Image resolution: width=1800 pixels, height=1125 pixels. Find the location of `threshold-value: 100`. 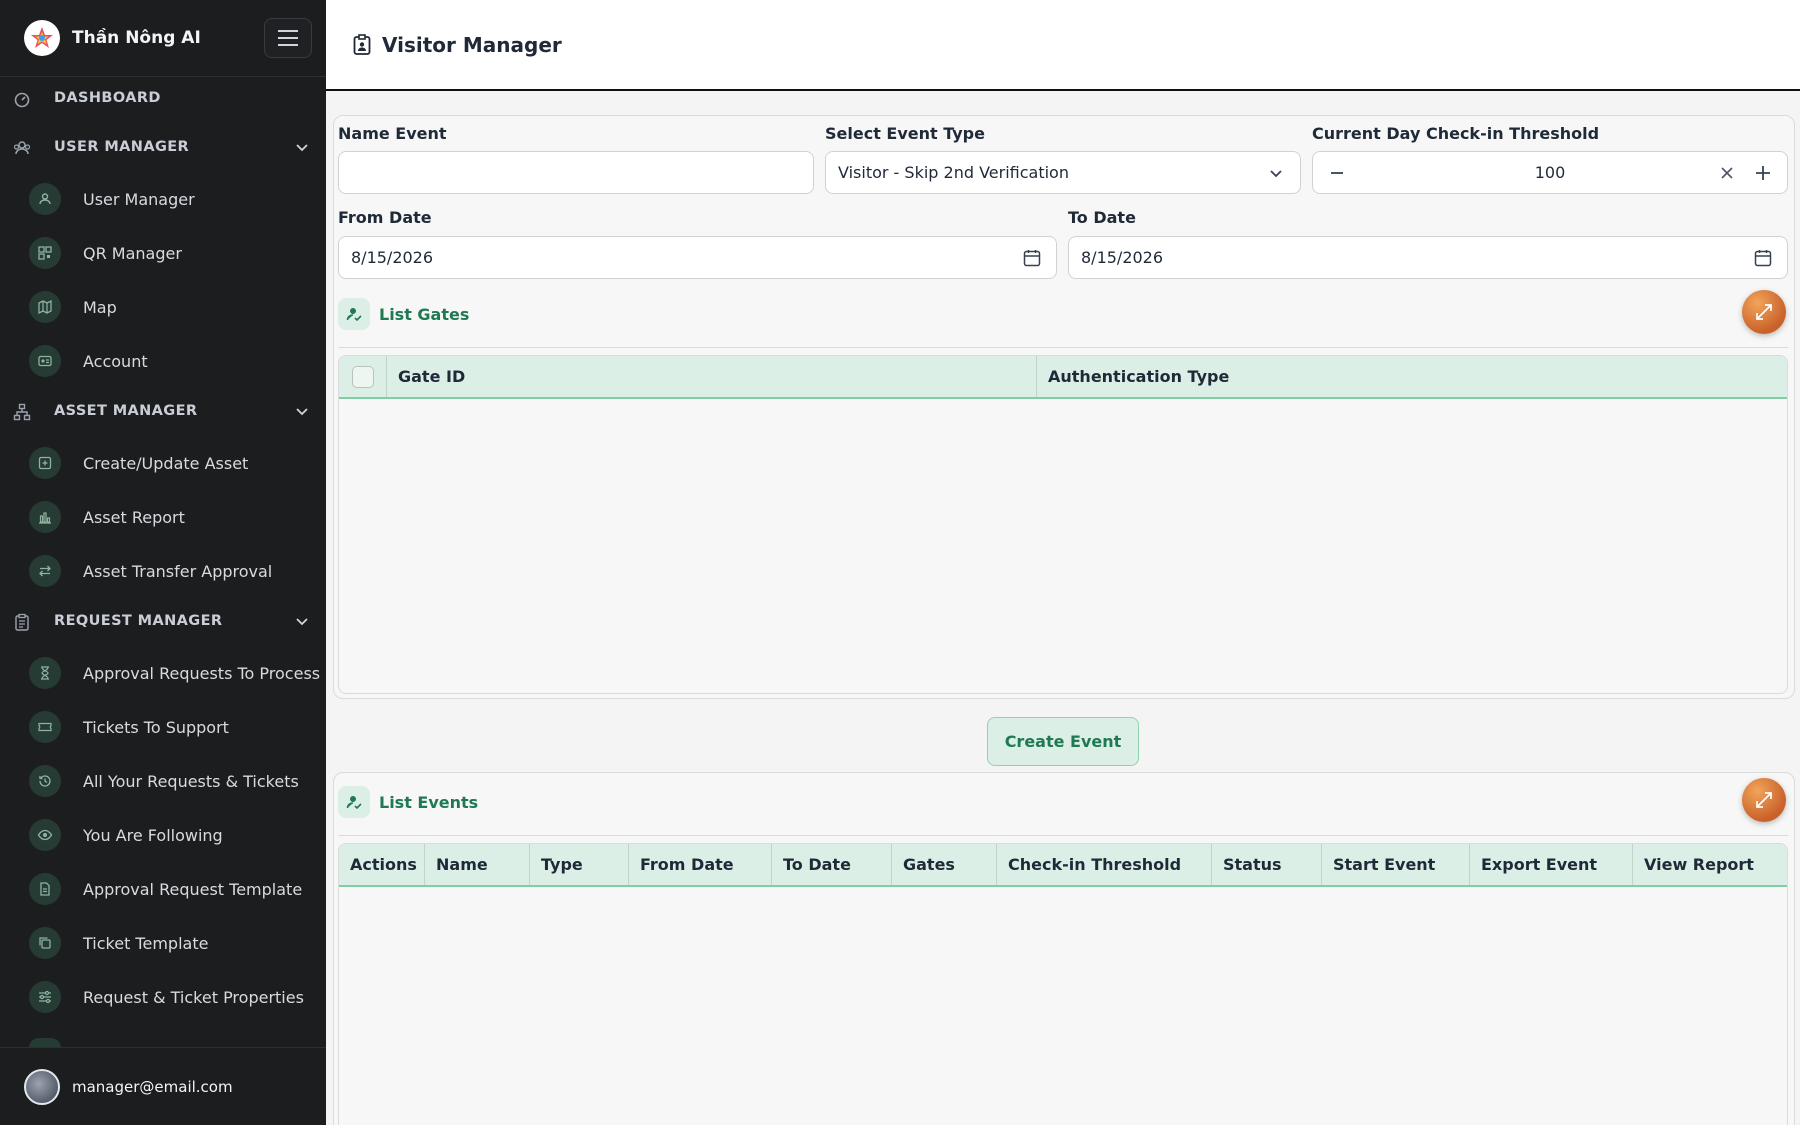

threshold-value: 100 is located at coordinates (1550, 172).